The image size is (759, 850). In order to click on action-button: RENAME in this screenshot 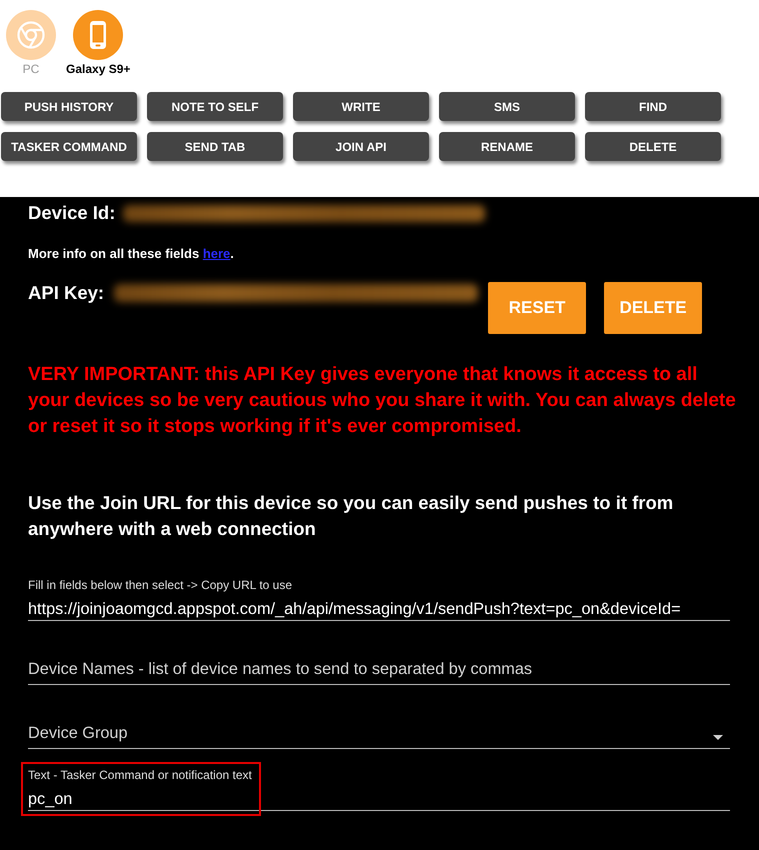, I will do `click(507, 146)`.